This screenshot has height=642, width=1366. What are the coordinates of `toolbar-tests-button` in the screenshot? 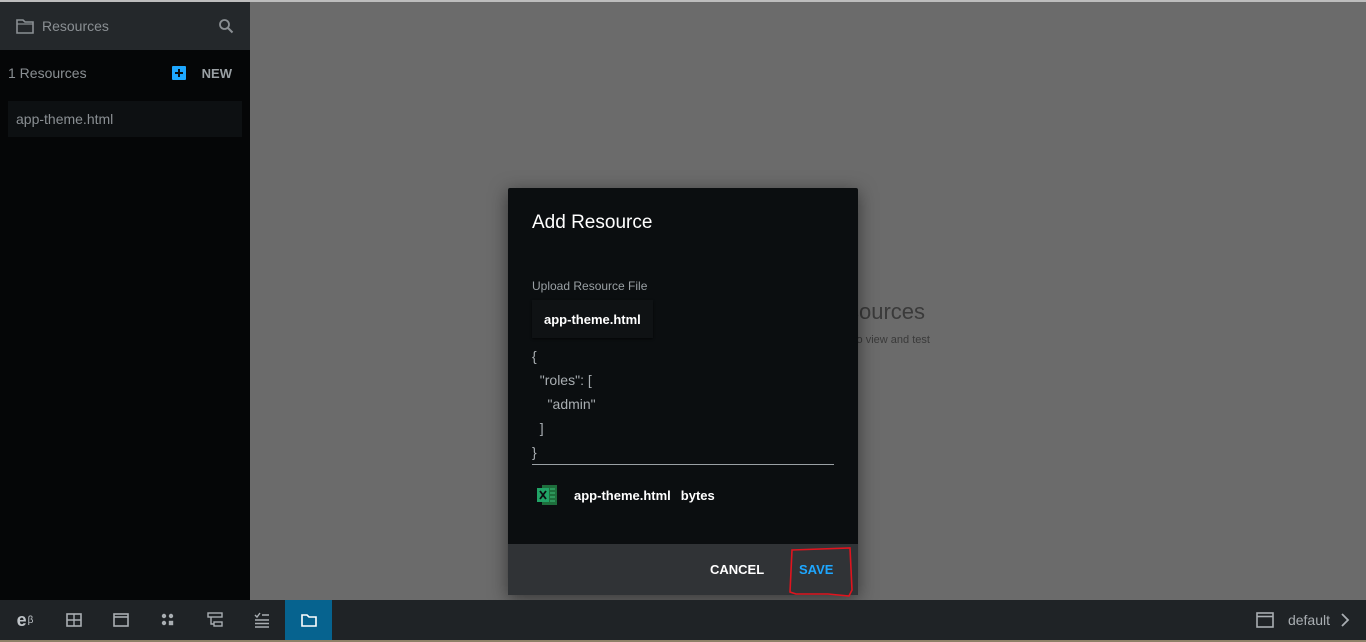 It's located at (261, 620).